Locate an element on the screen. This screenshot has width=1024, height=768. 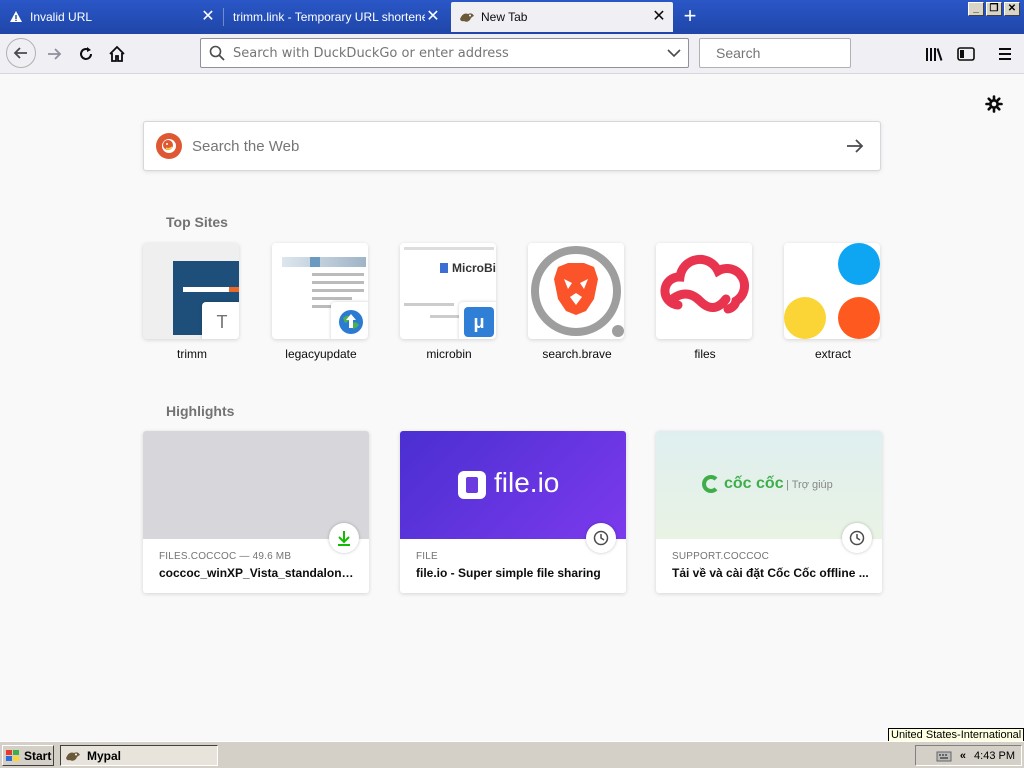
home-button is located at coordinates (117, 54).